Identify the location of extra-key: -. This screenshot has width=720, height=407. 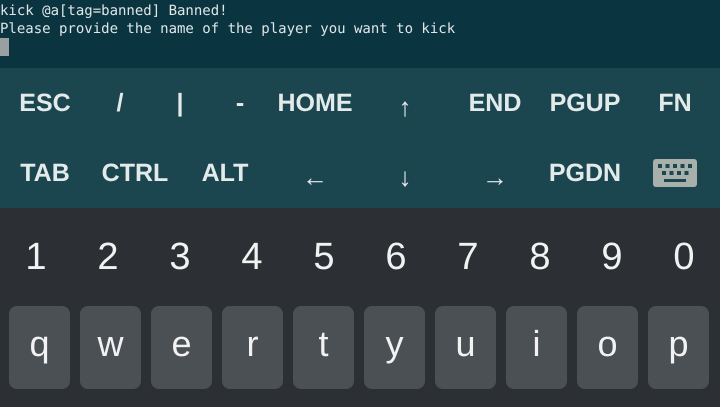
(240, 103).